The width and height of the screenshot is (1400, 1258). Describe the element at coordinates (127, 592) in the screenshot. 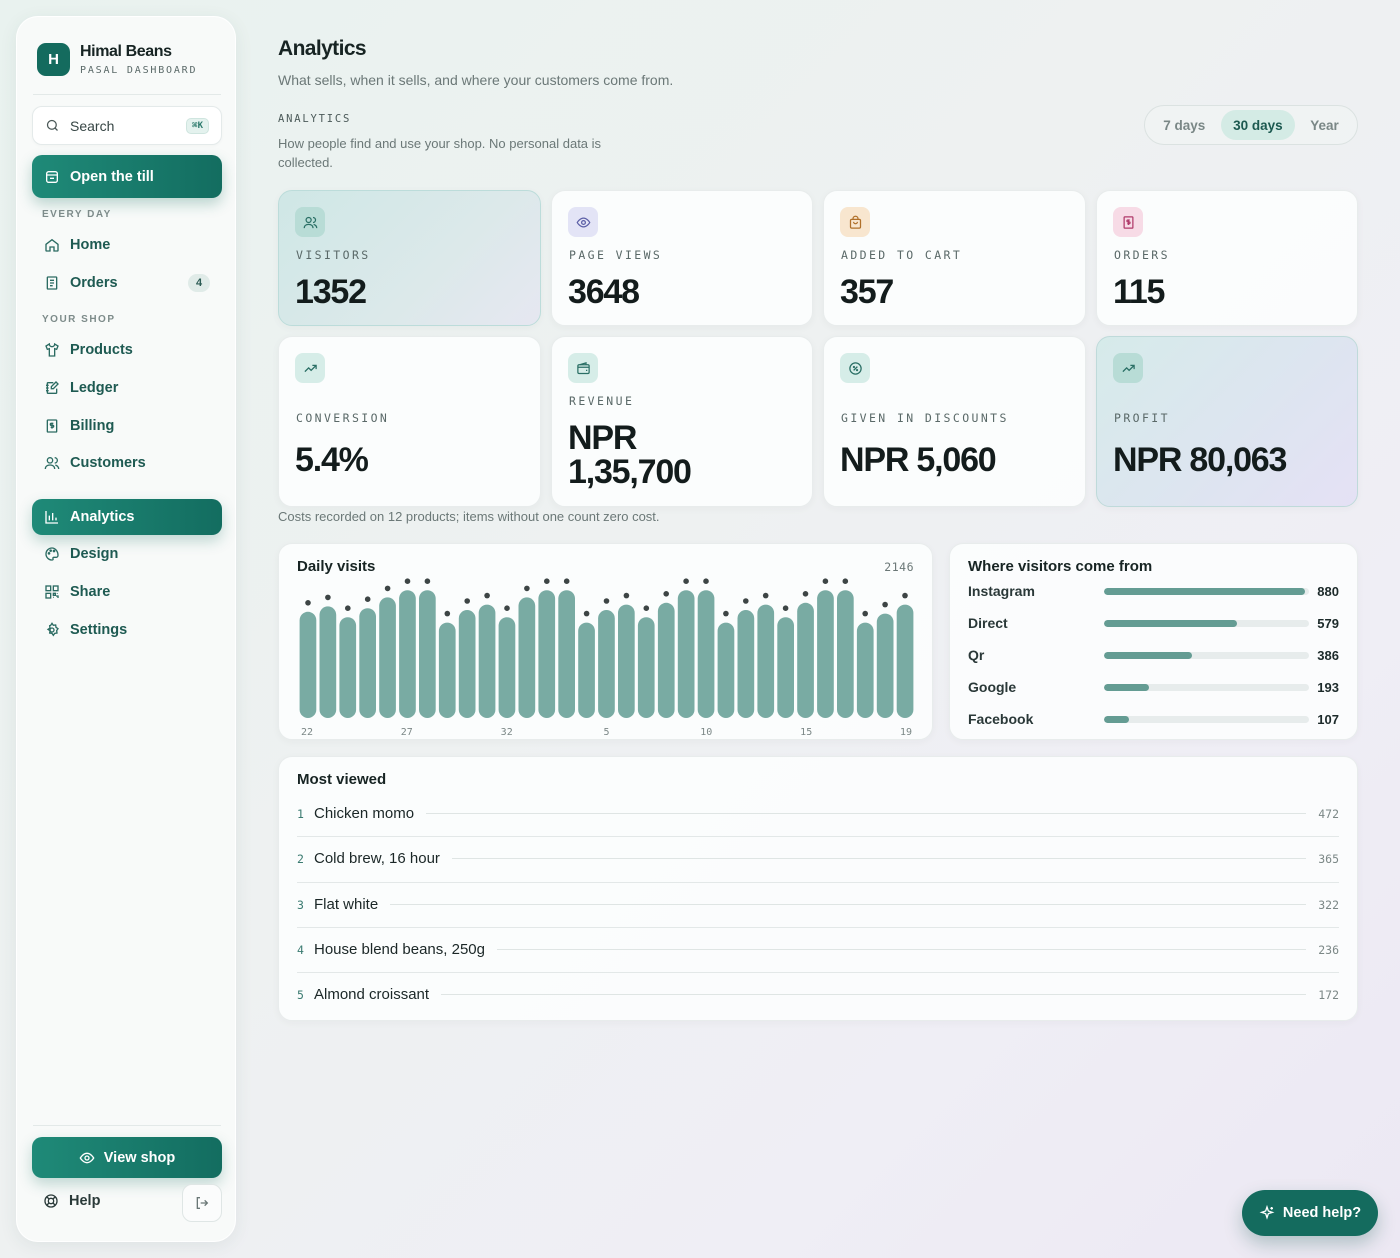

I see `nav-share: Share` at that location.